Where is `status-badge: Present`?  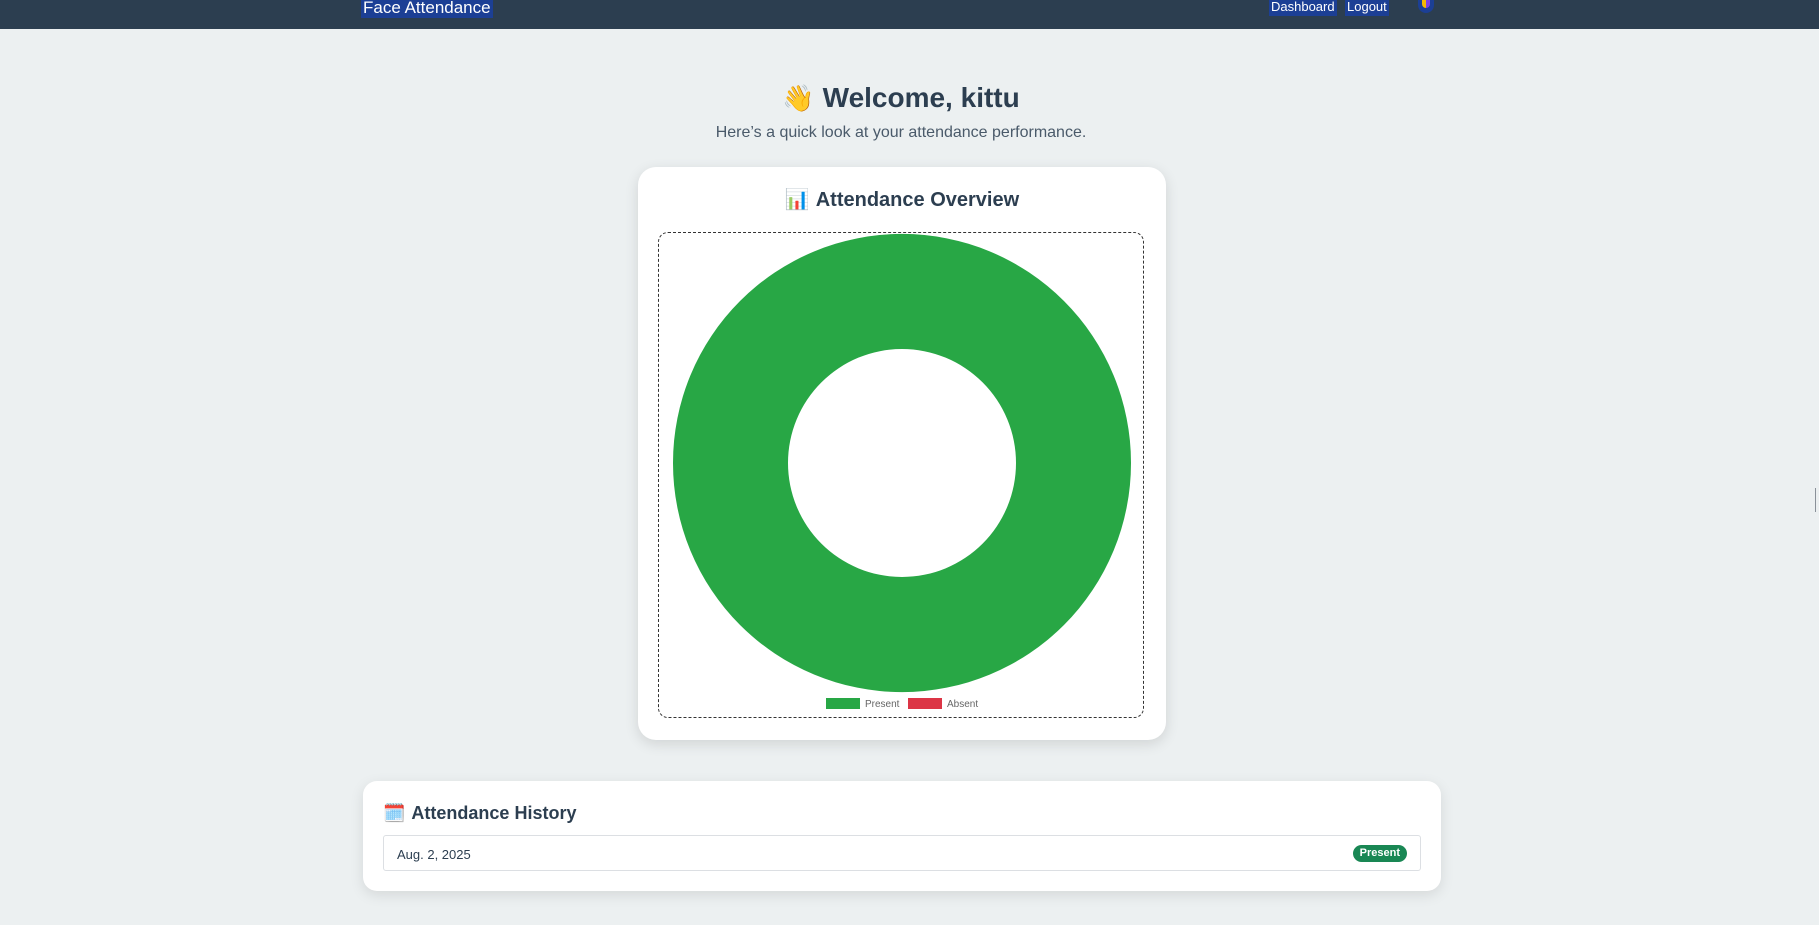
status-badge: Present is located at coordinates (1379, 853).